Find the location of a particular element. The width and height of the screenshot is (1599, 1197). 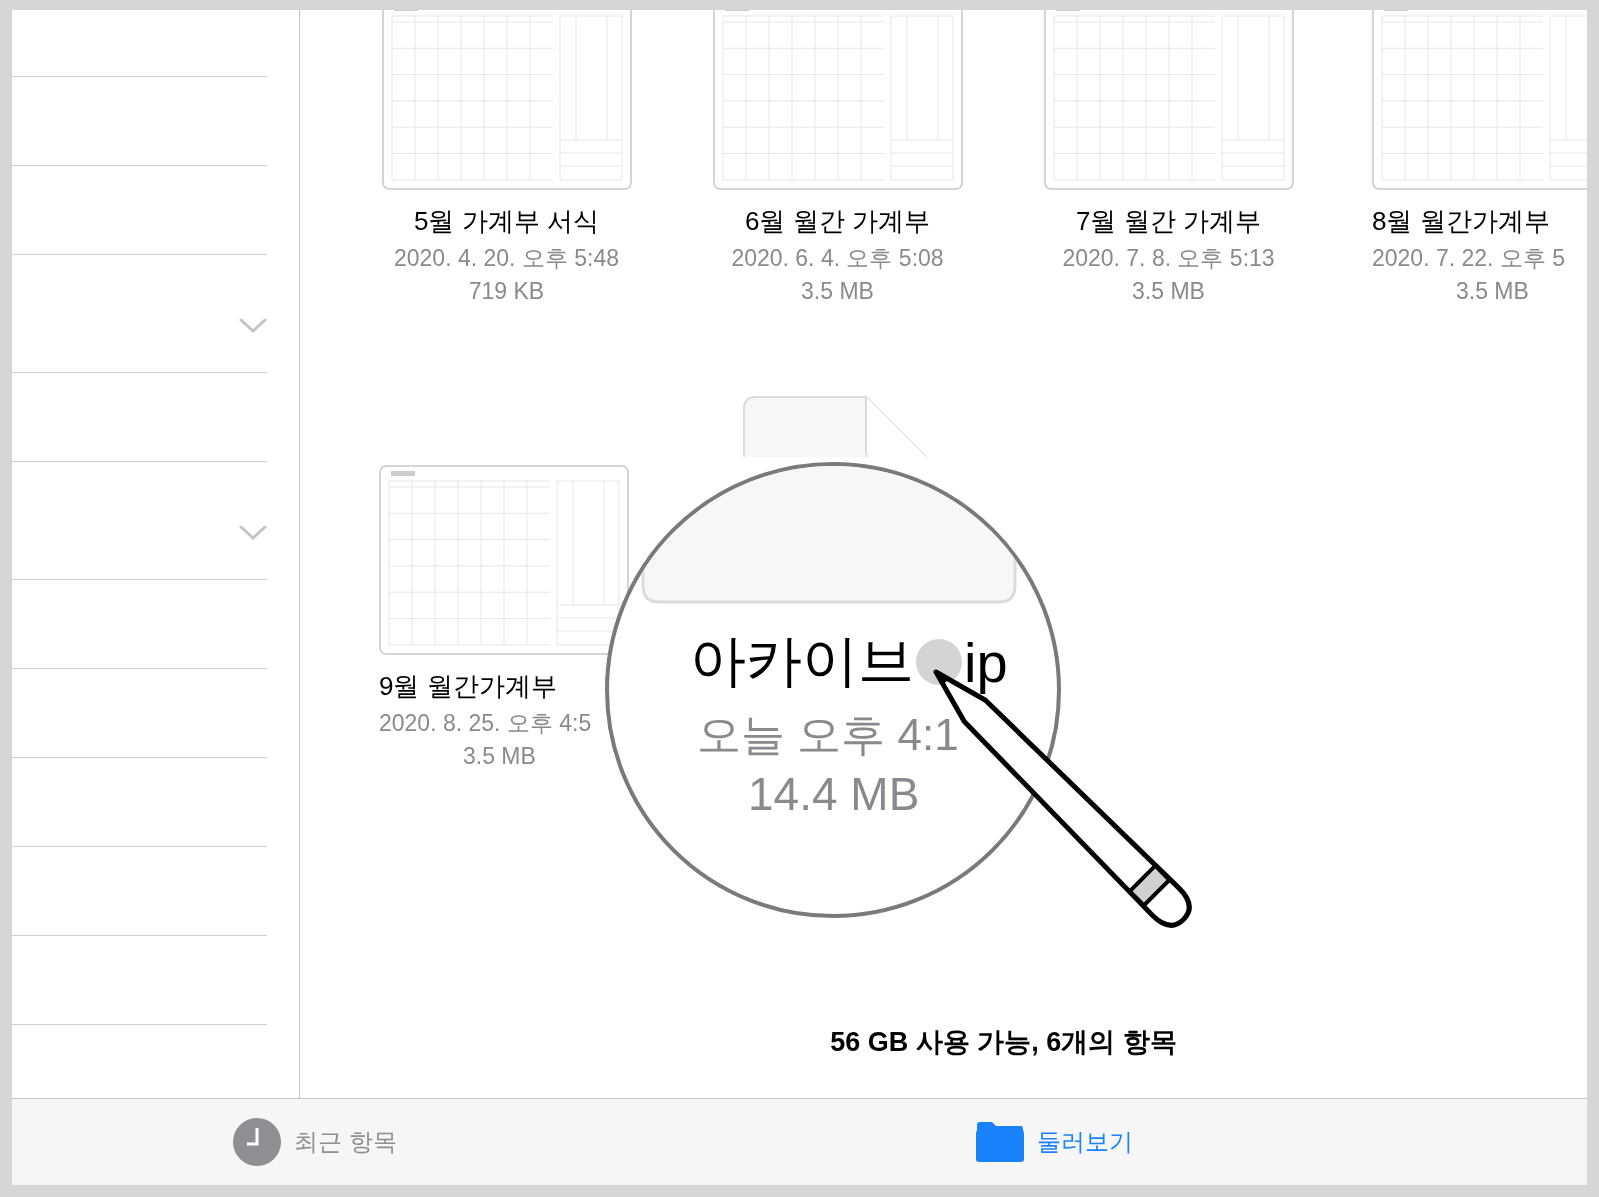

file-name: ip is located at coordinates (986, 662).